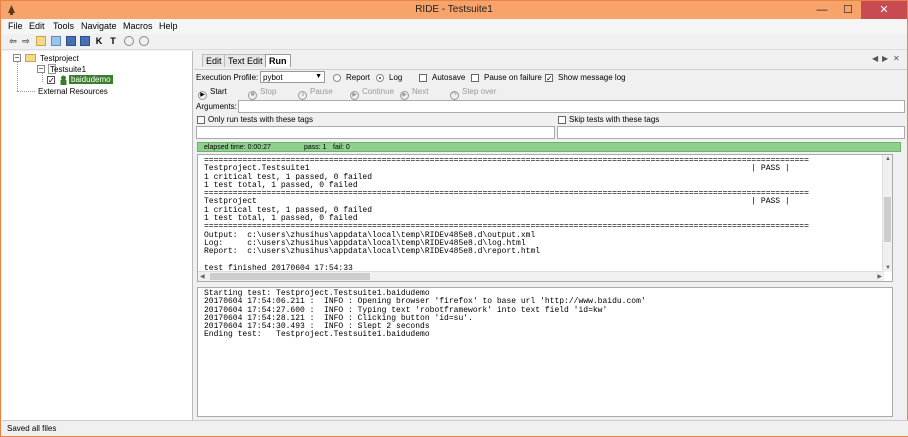 Image resolution: width=908 pixels, height=437 pixels. Describe the element at coordinates (138, 26) in the screenshot. I see `menu-macros: Macros` at that location.